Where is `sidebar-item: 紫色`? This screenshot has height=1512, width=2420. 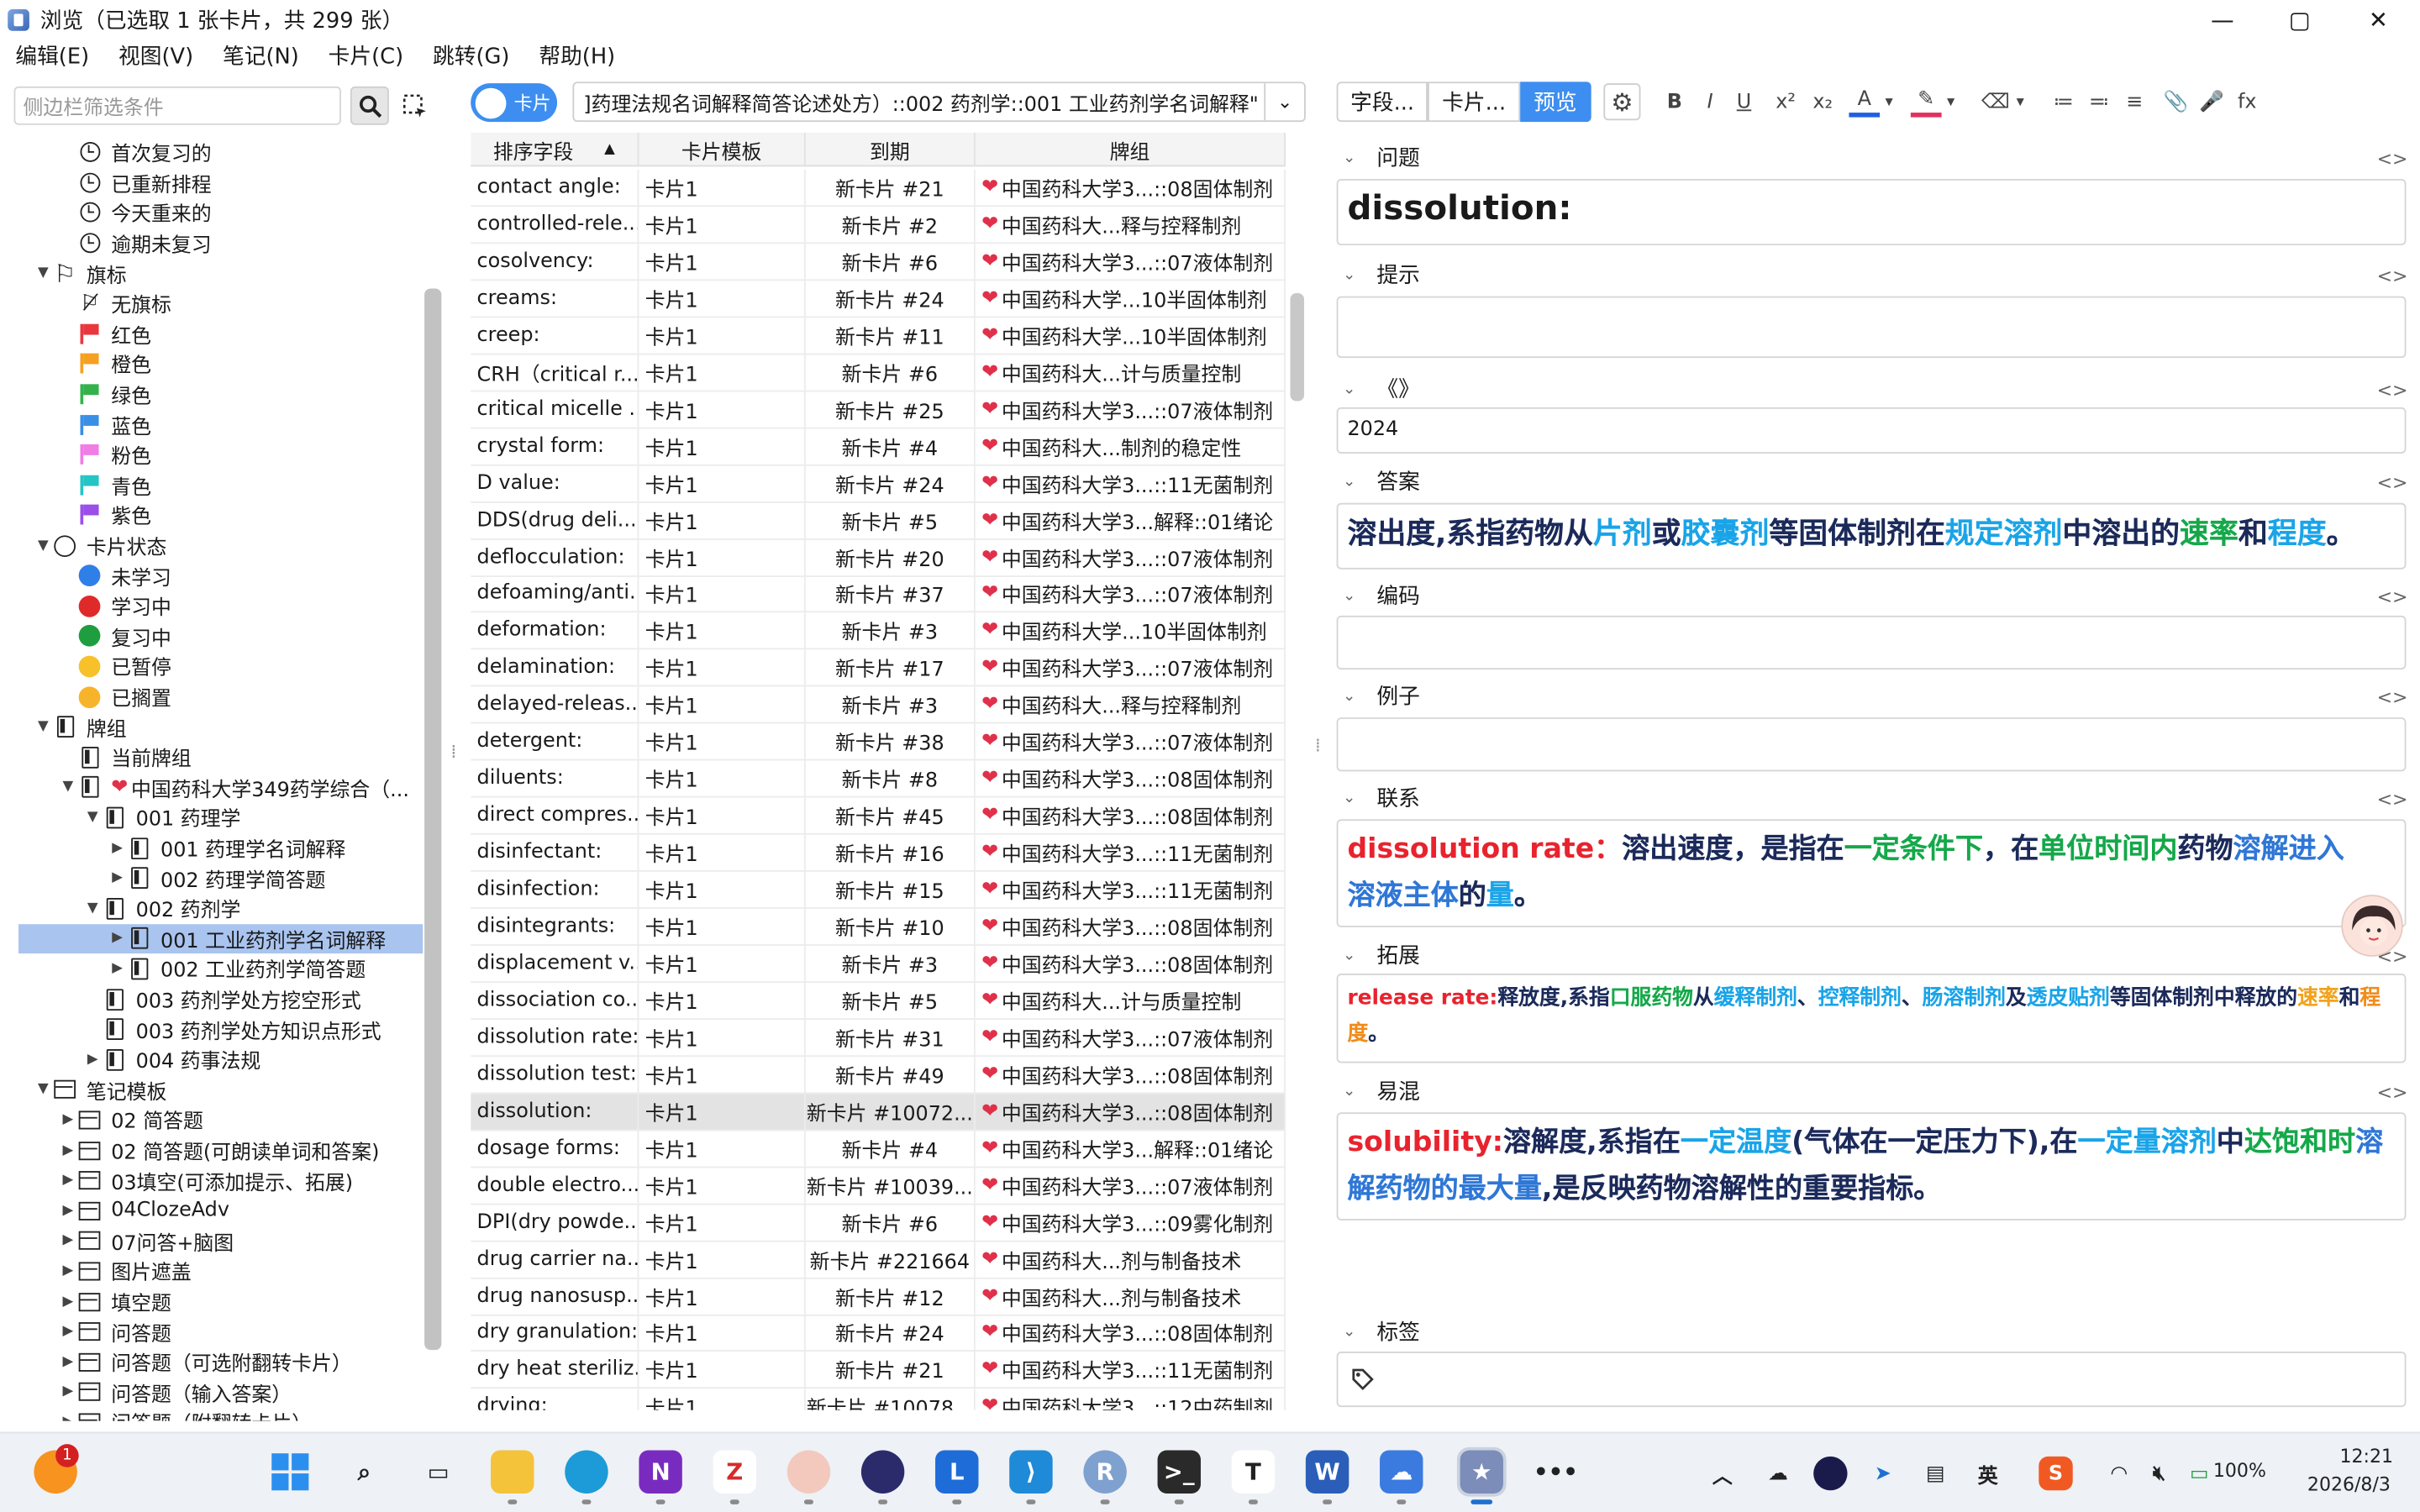 sidebar-item: 紫色 is located at coordinates (220, 515).